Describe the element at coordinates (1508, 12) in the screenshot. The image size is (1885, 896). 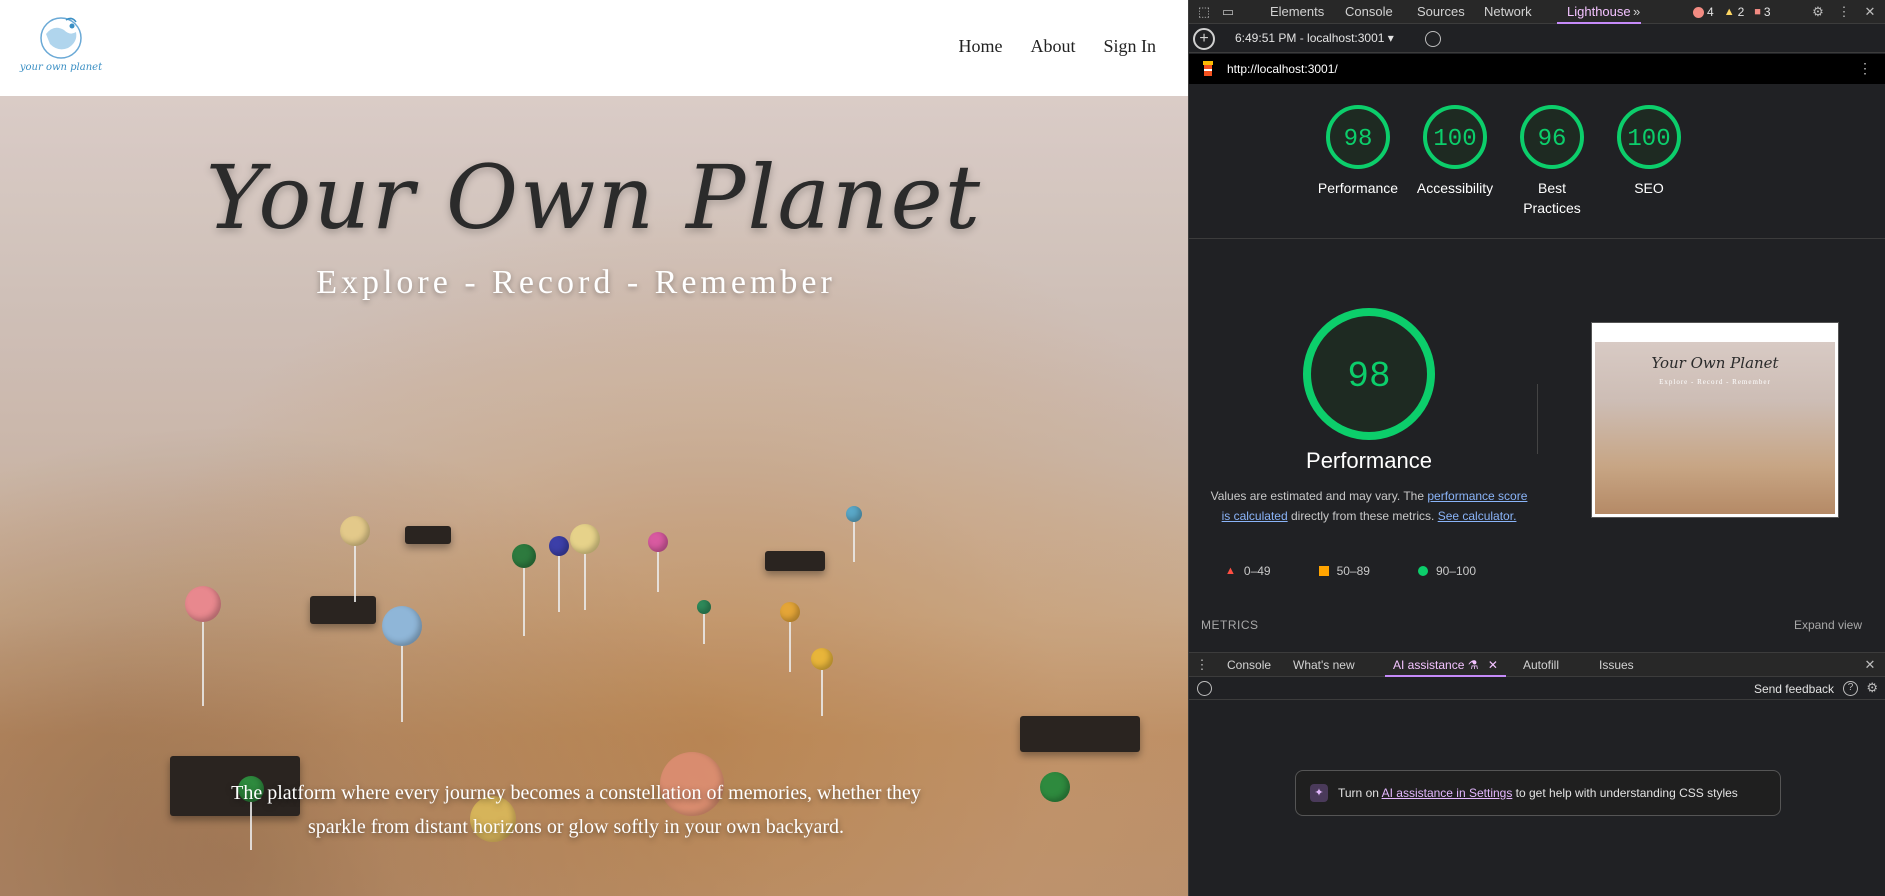
I see `tab-network: Network` at that location.